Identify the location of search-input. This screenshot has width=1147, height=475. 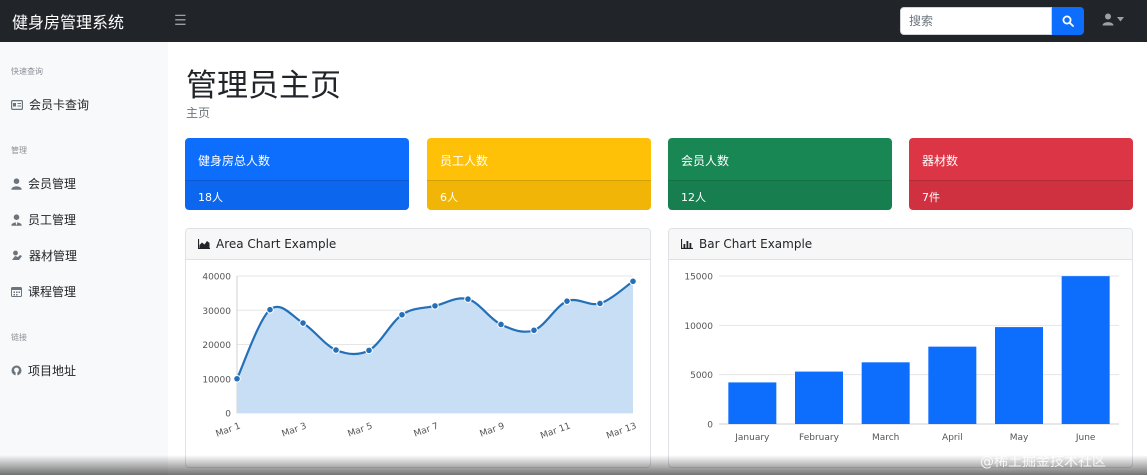
(976, 21).